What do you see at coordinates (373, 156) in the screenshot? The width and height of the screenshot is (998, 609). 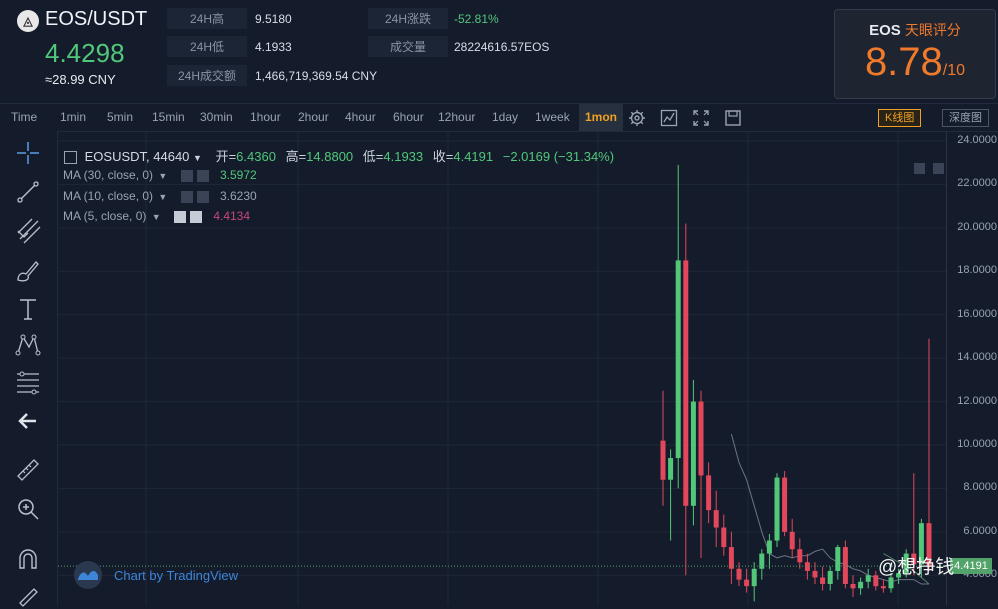 I see `low-label: 低=` at bounding box center [373, 156].